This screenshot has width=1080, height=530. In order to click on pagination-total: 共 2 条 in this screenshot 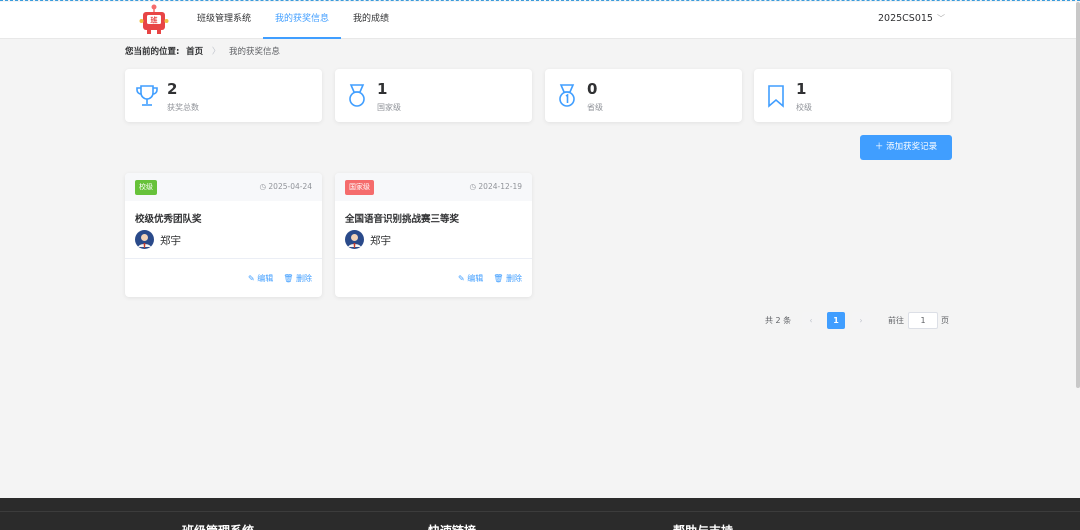, I will do `click(778, 320)`.